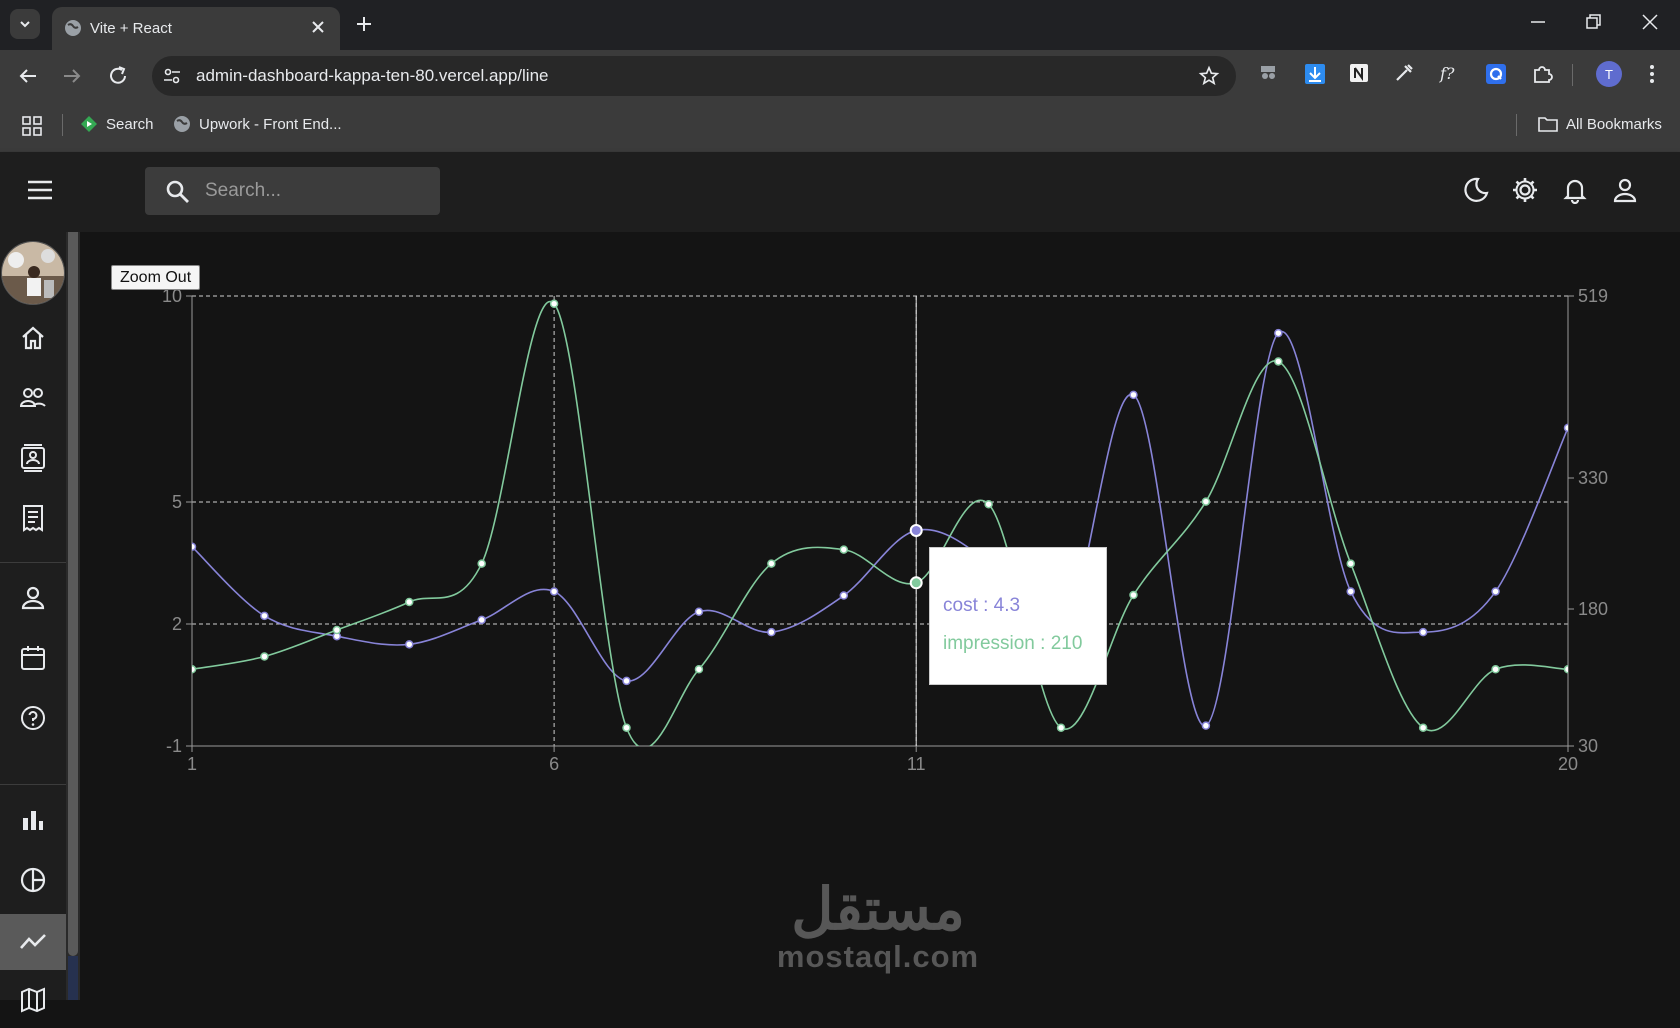 The height and width of the screenshot is (1028, 1680). I want to click on new-tab-icon, so click(364, 24).